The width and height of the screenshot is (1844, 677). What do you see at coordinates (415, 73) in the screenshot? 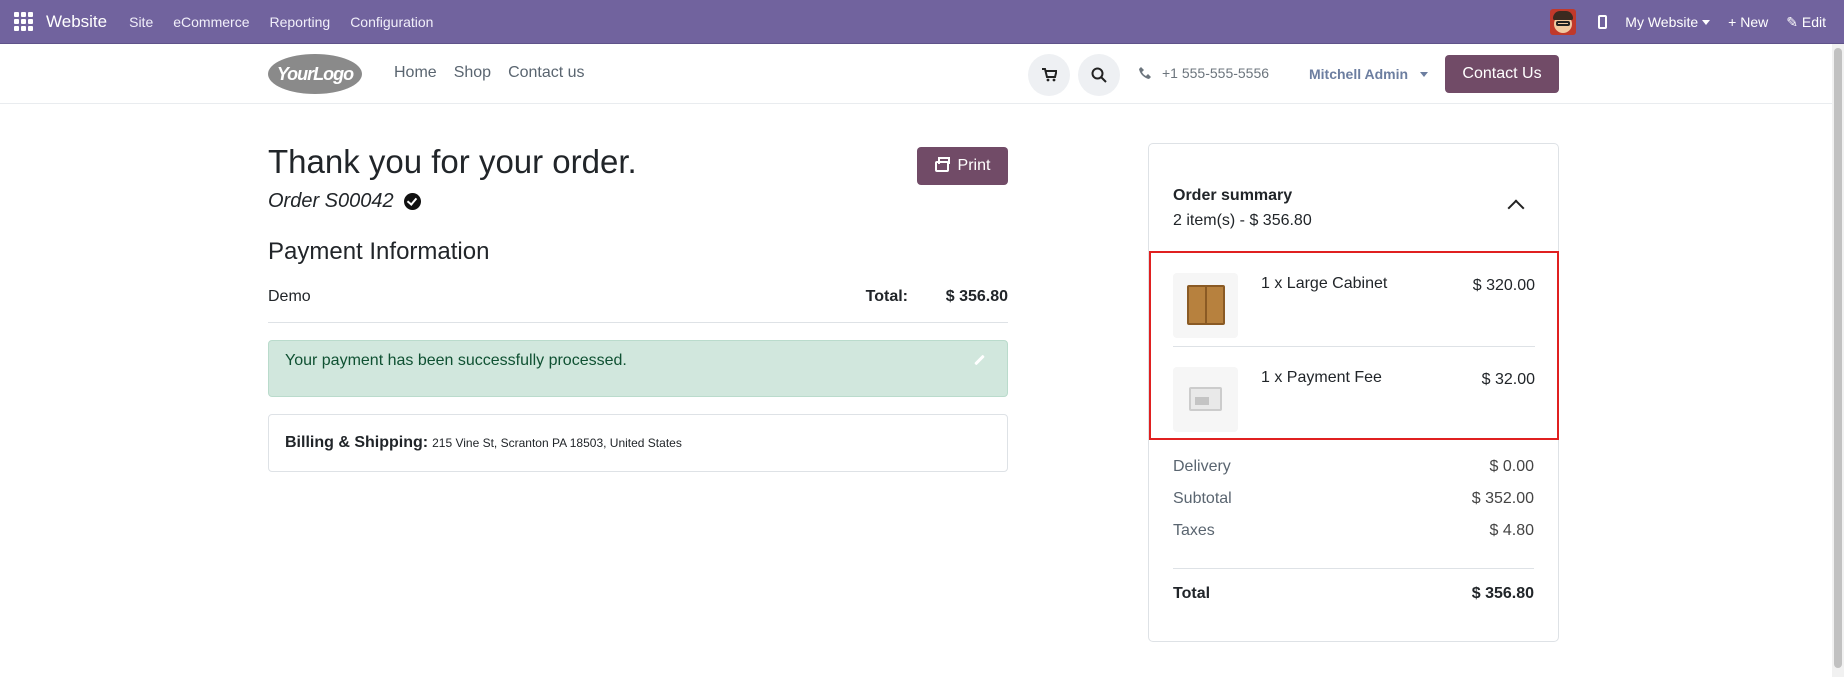
I see `nav-home: Home` at bounding box center [415, 73].